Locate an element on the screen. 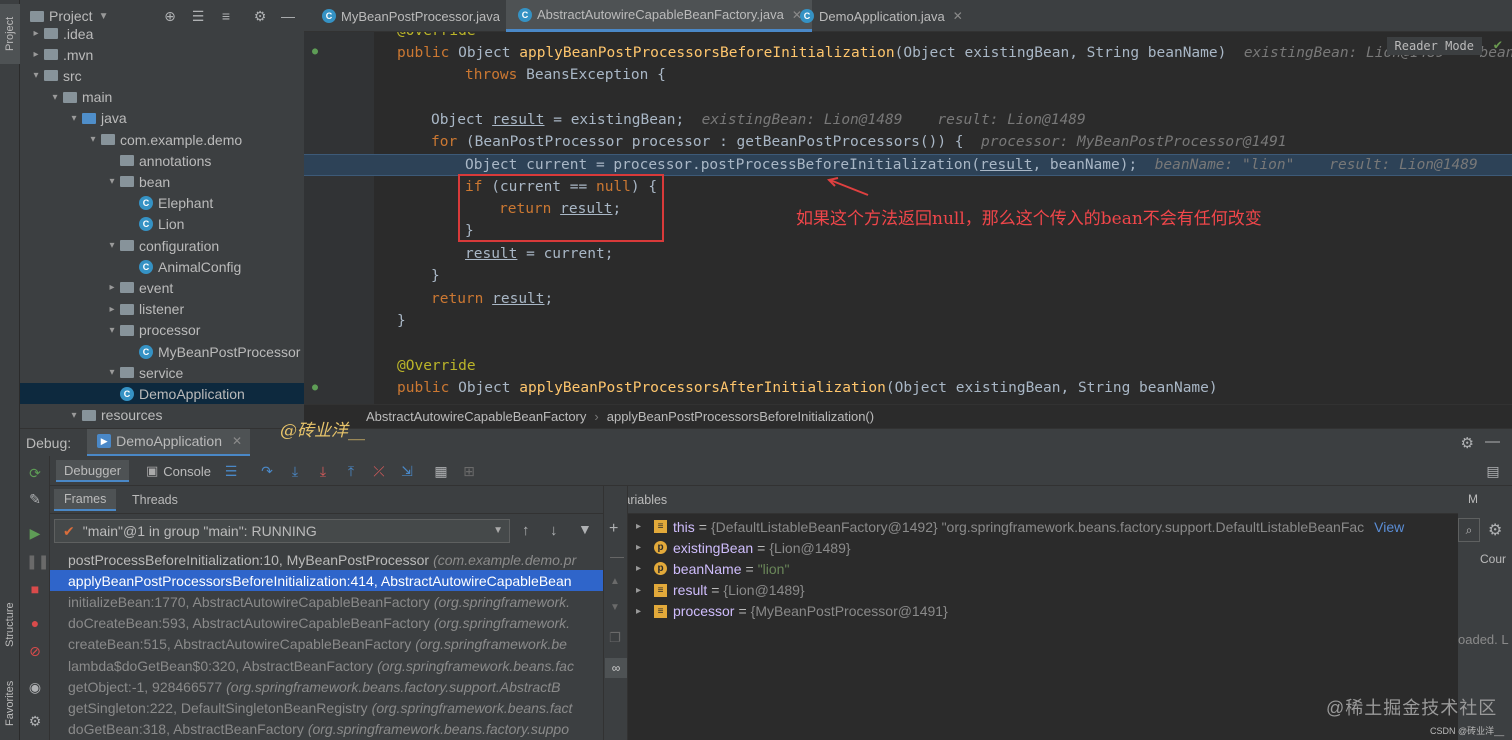  run-to-cursor-icon: ⇲ is located at coordinates (407, 471).